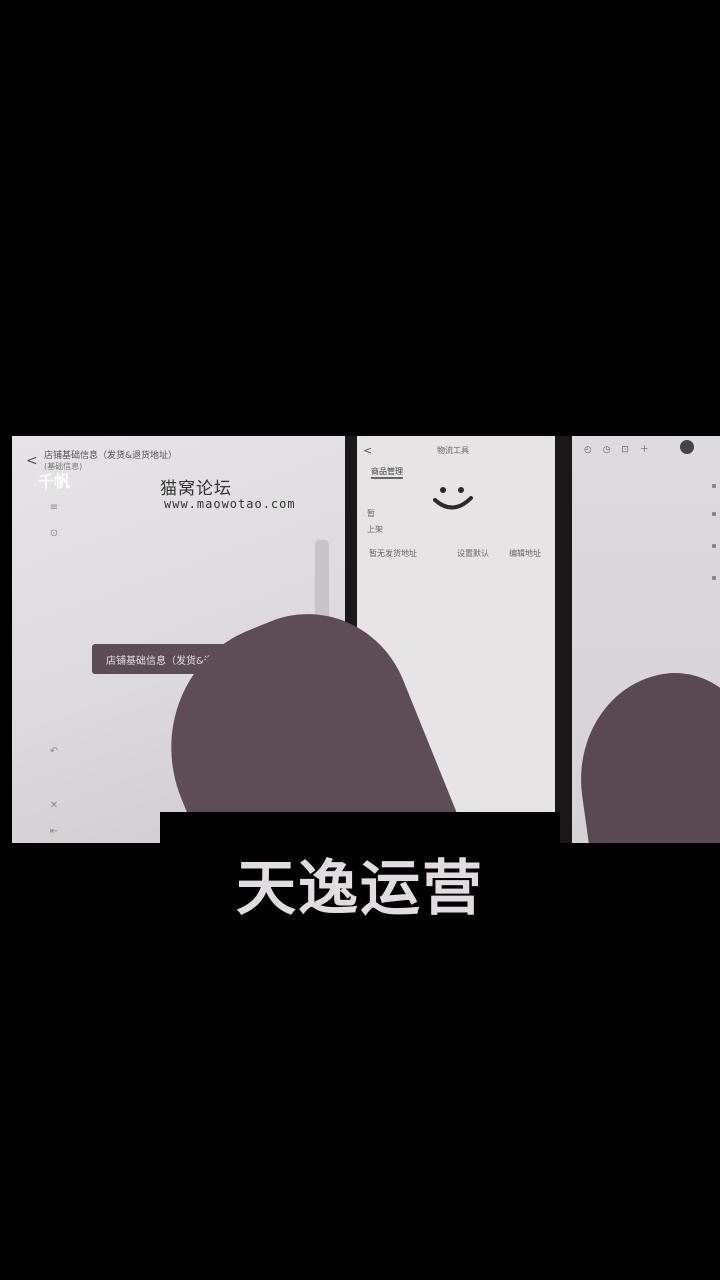 The image size is (720, 1280). Describe the element at coordinates (54, 481) in the screenshot. I see `qianfan-watermark: 千帆` at that location.